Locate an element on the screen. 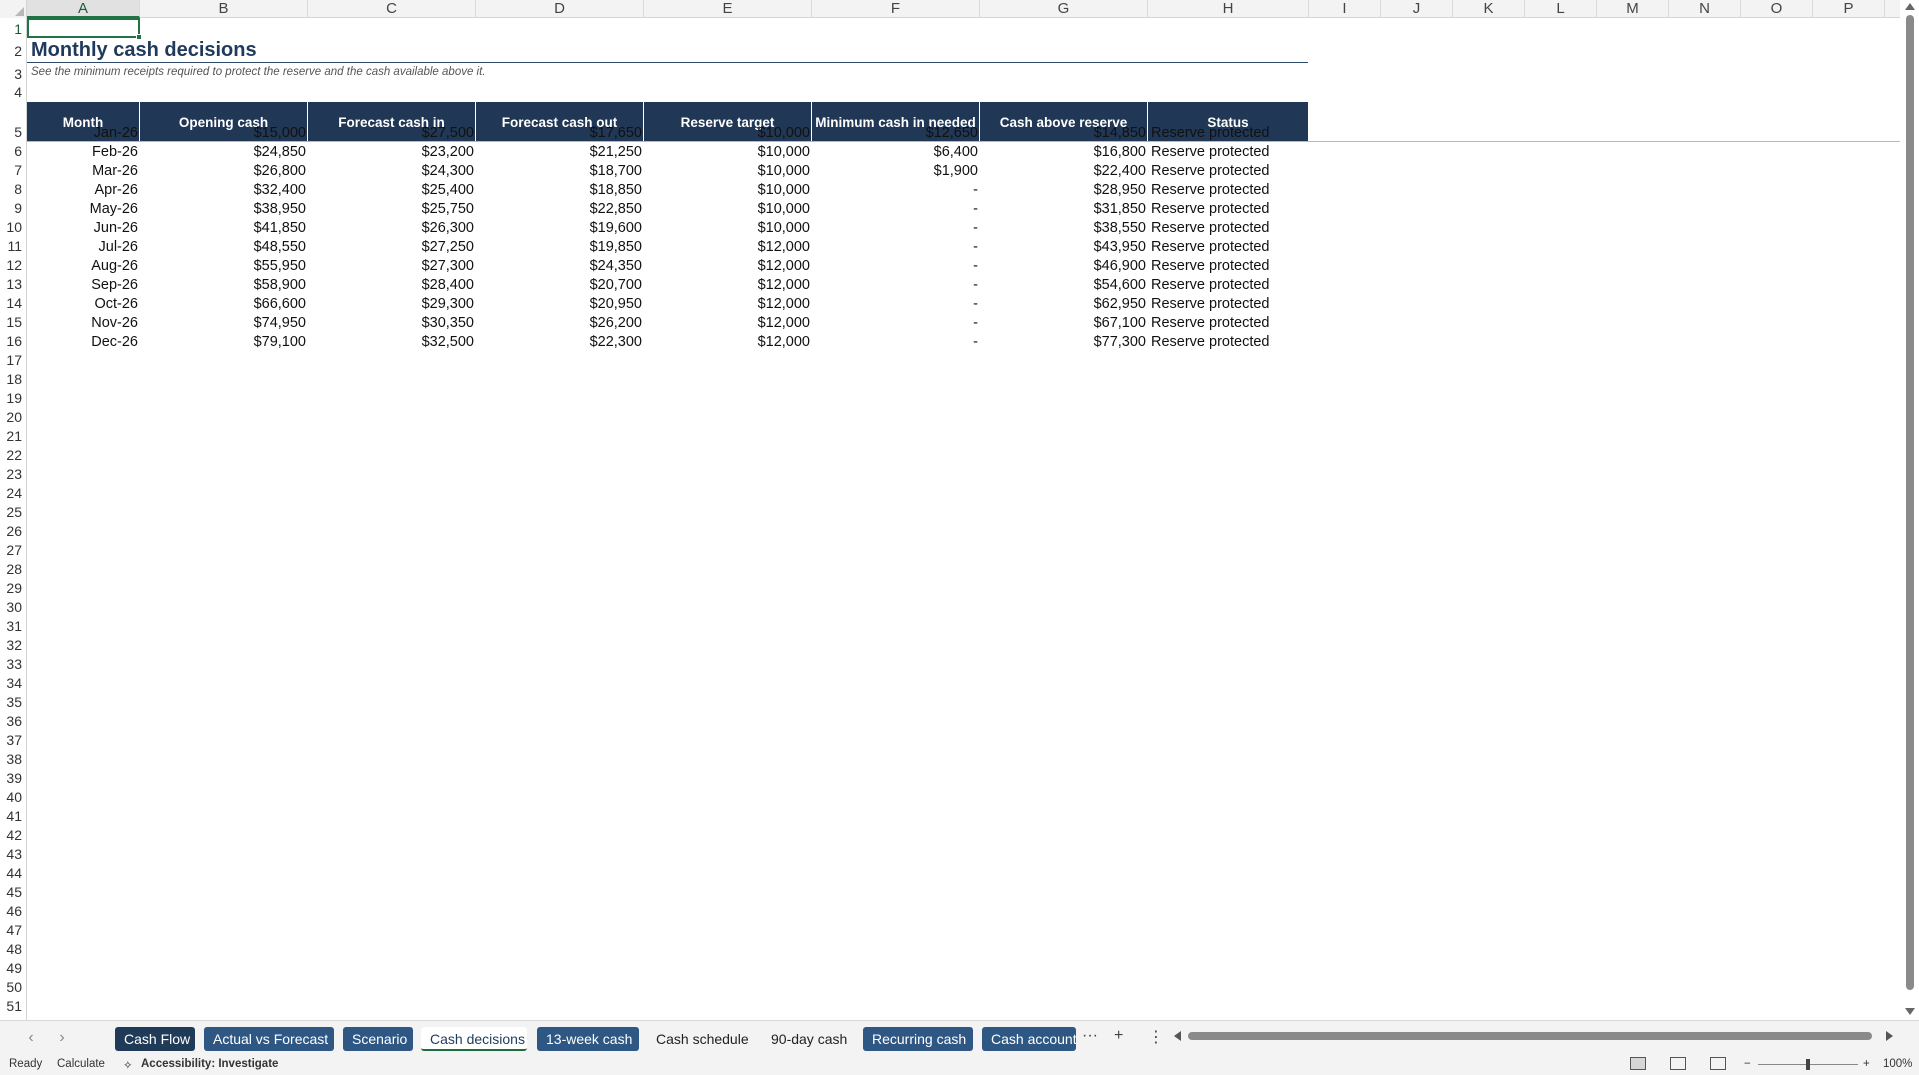  table-cell: Sep-26 is located at coordinates (83, 285).